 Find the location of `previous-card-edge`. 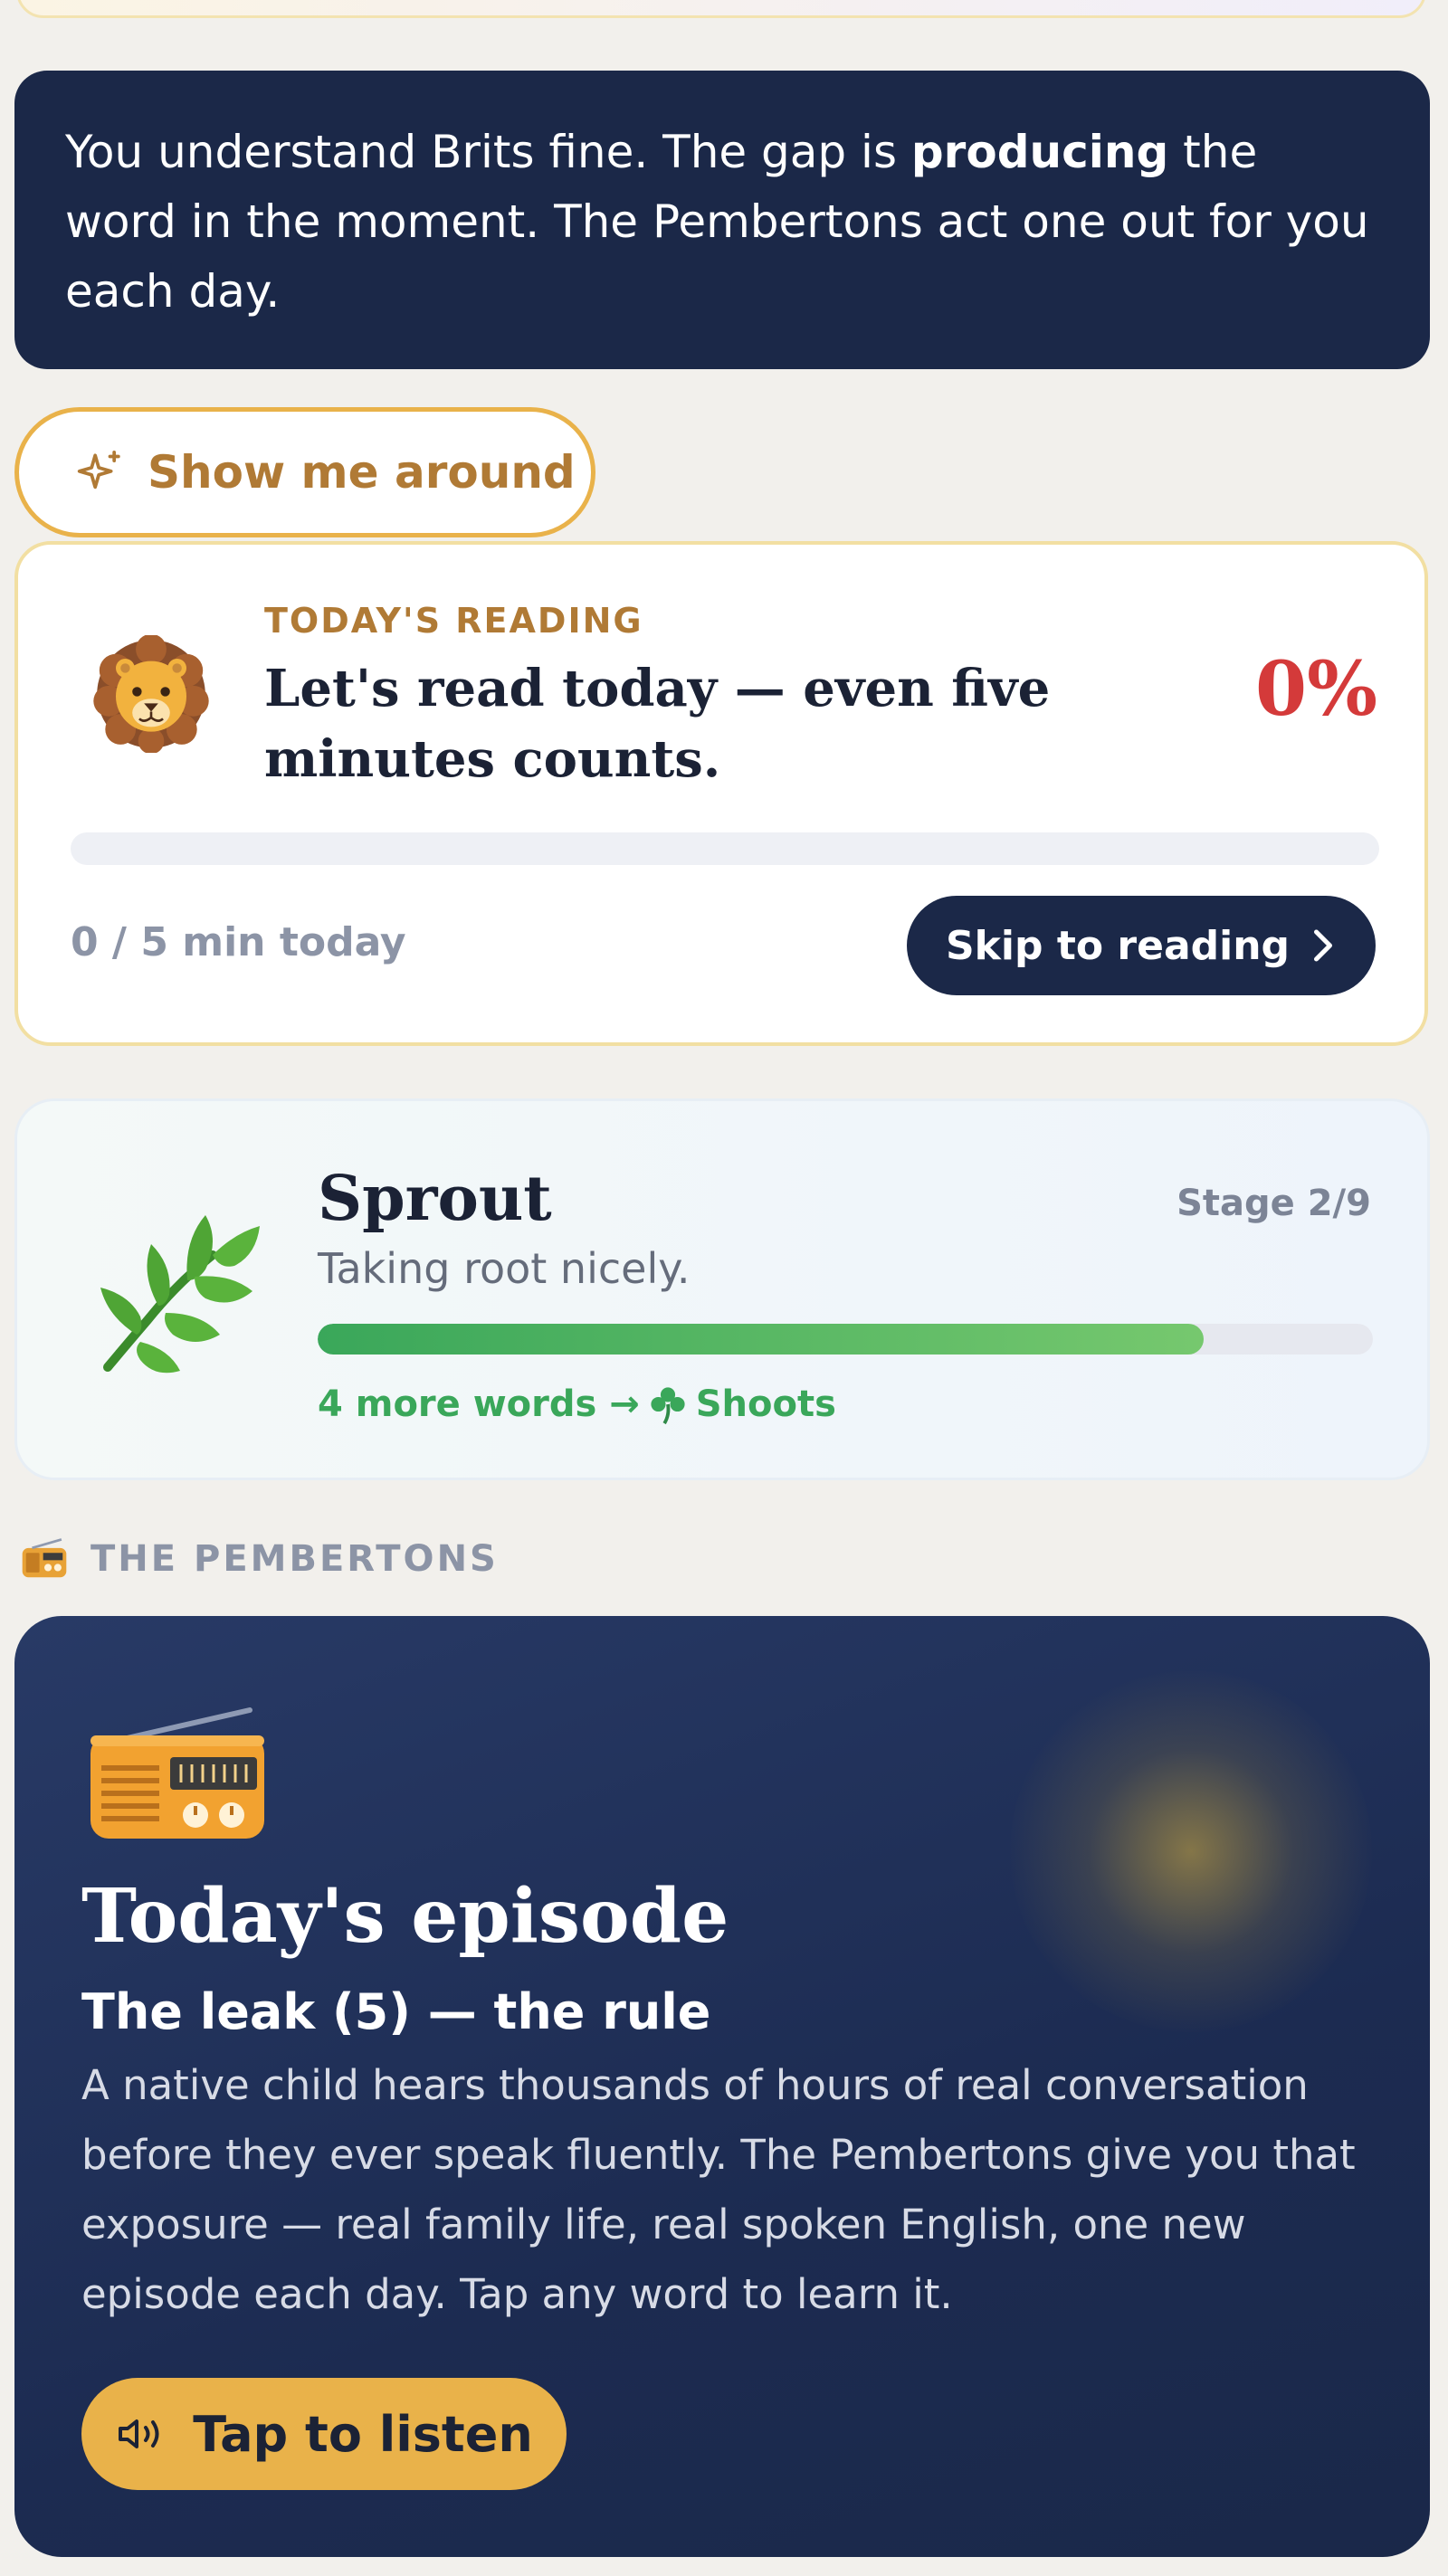

previous-card-edge is located at coordinates (721, 9).